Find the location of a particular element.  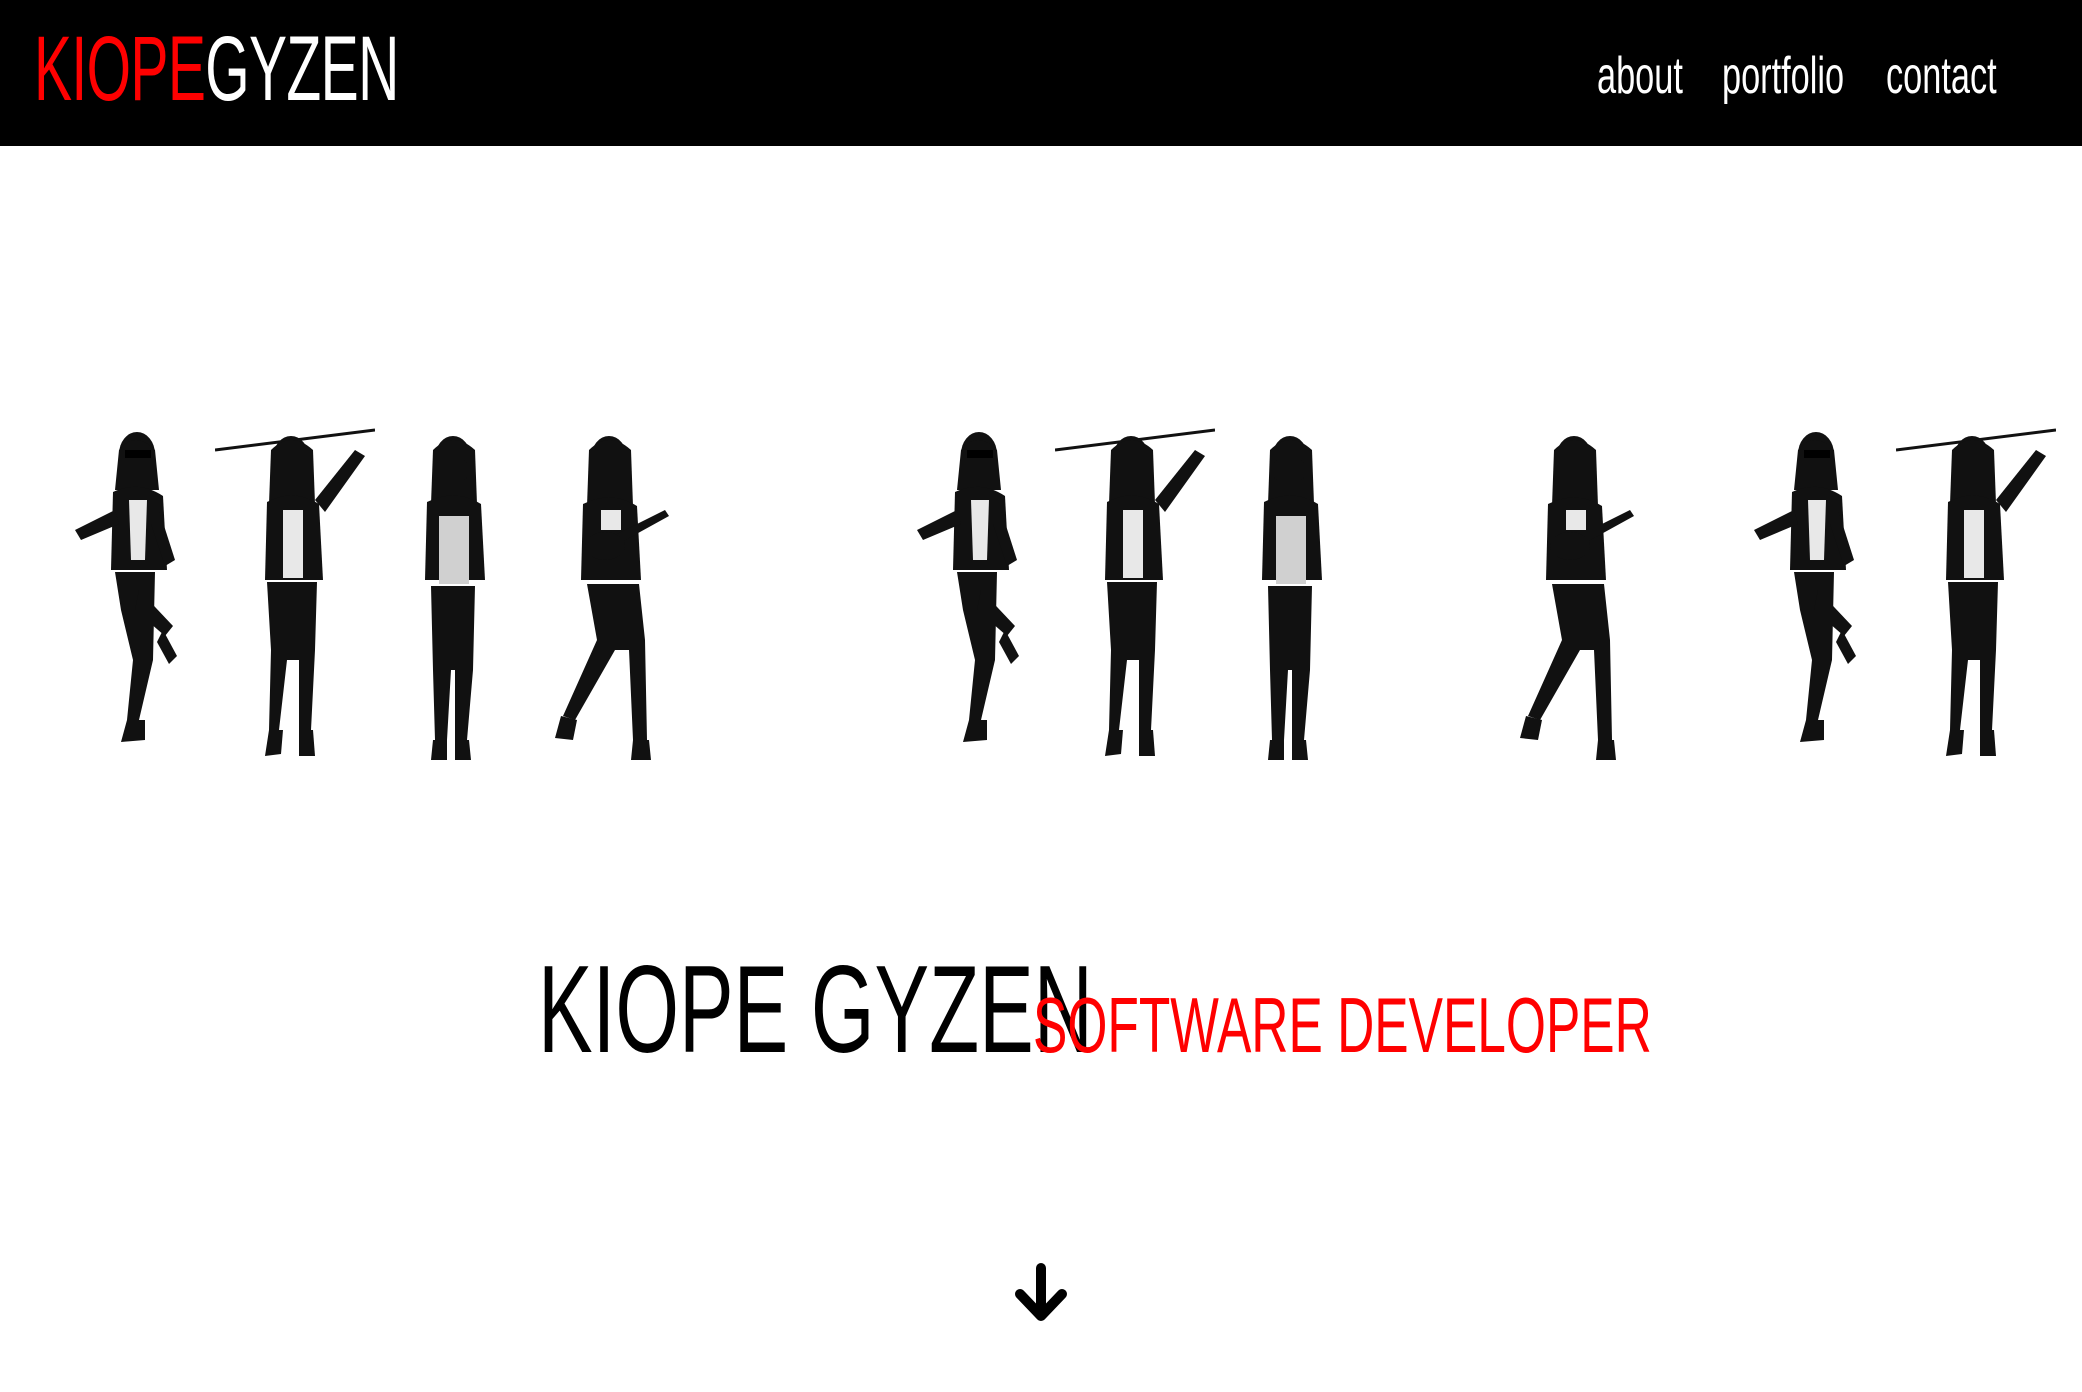

hero-name: KIOPE GYZEN is located at coordinates (815, 1010).